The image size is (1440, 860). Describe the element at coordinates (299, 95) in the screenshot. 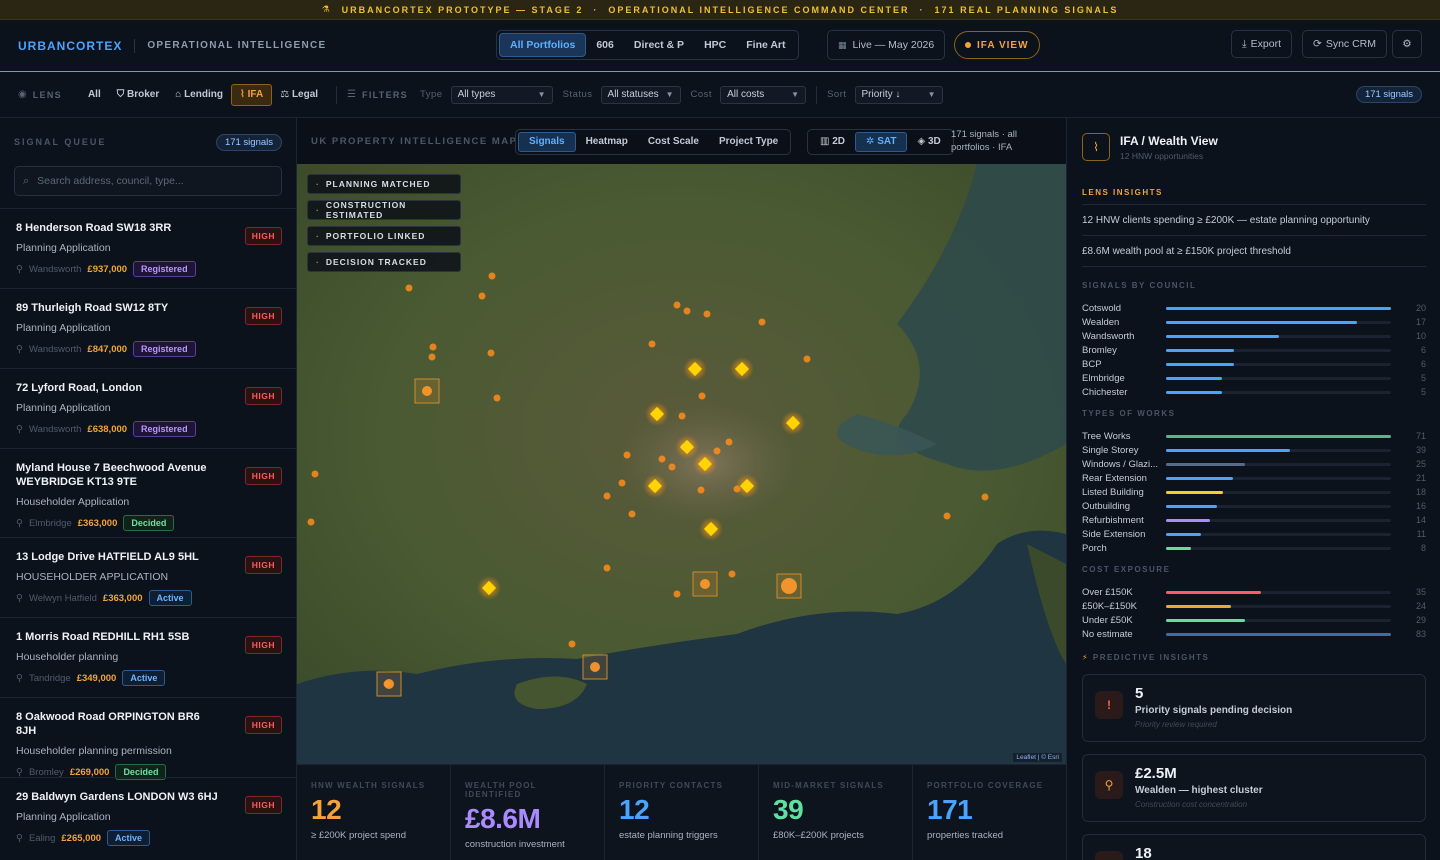

I see `lens-legal: ⚖ Legal` at that location.